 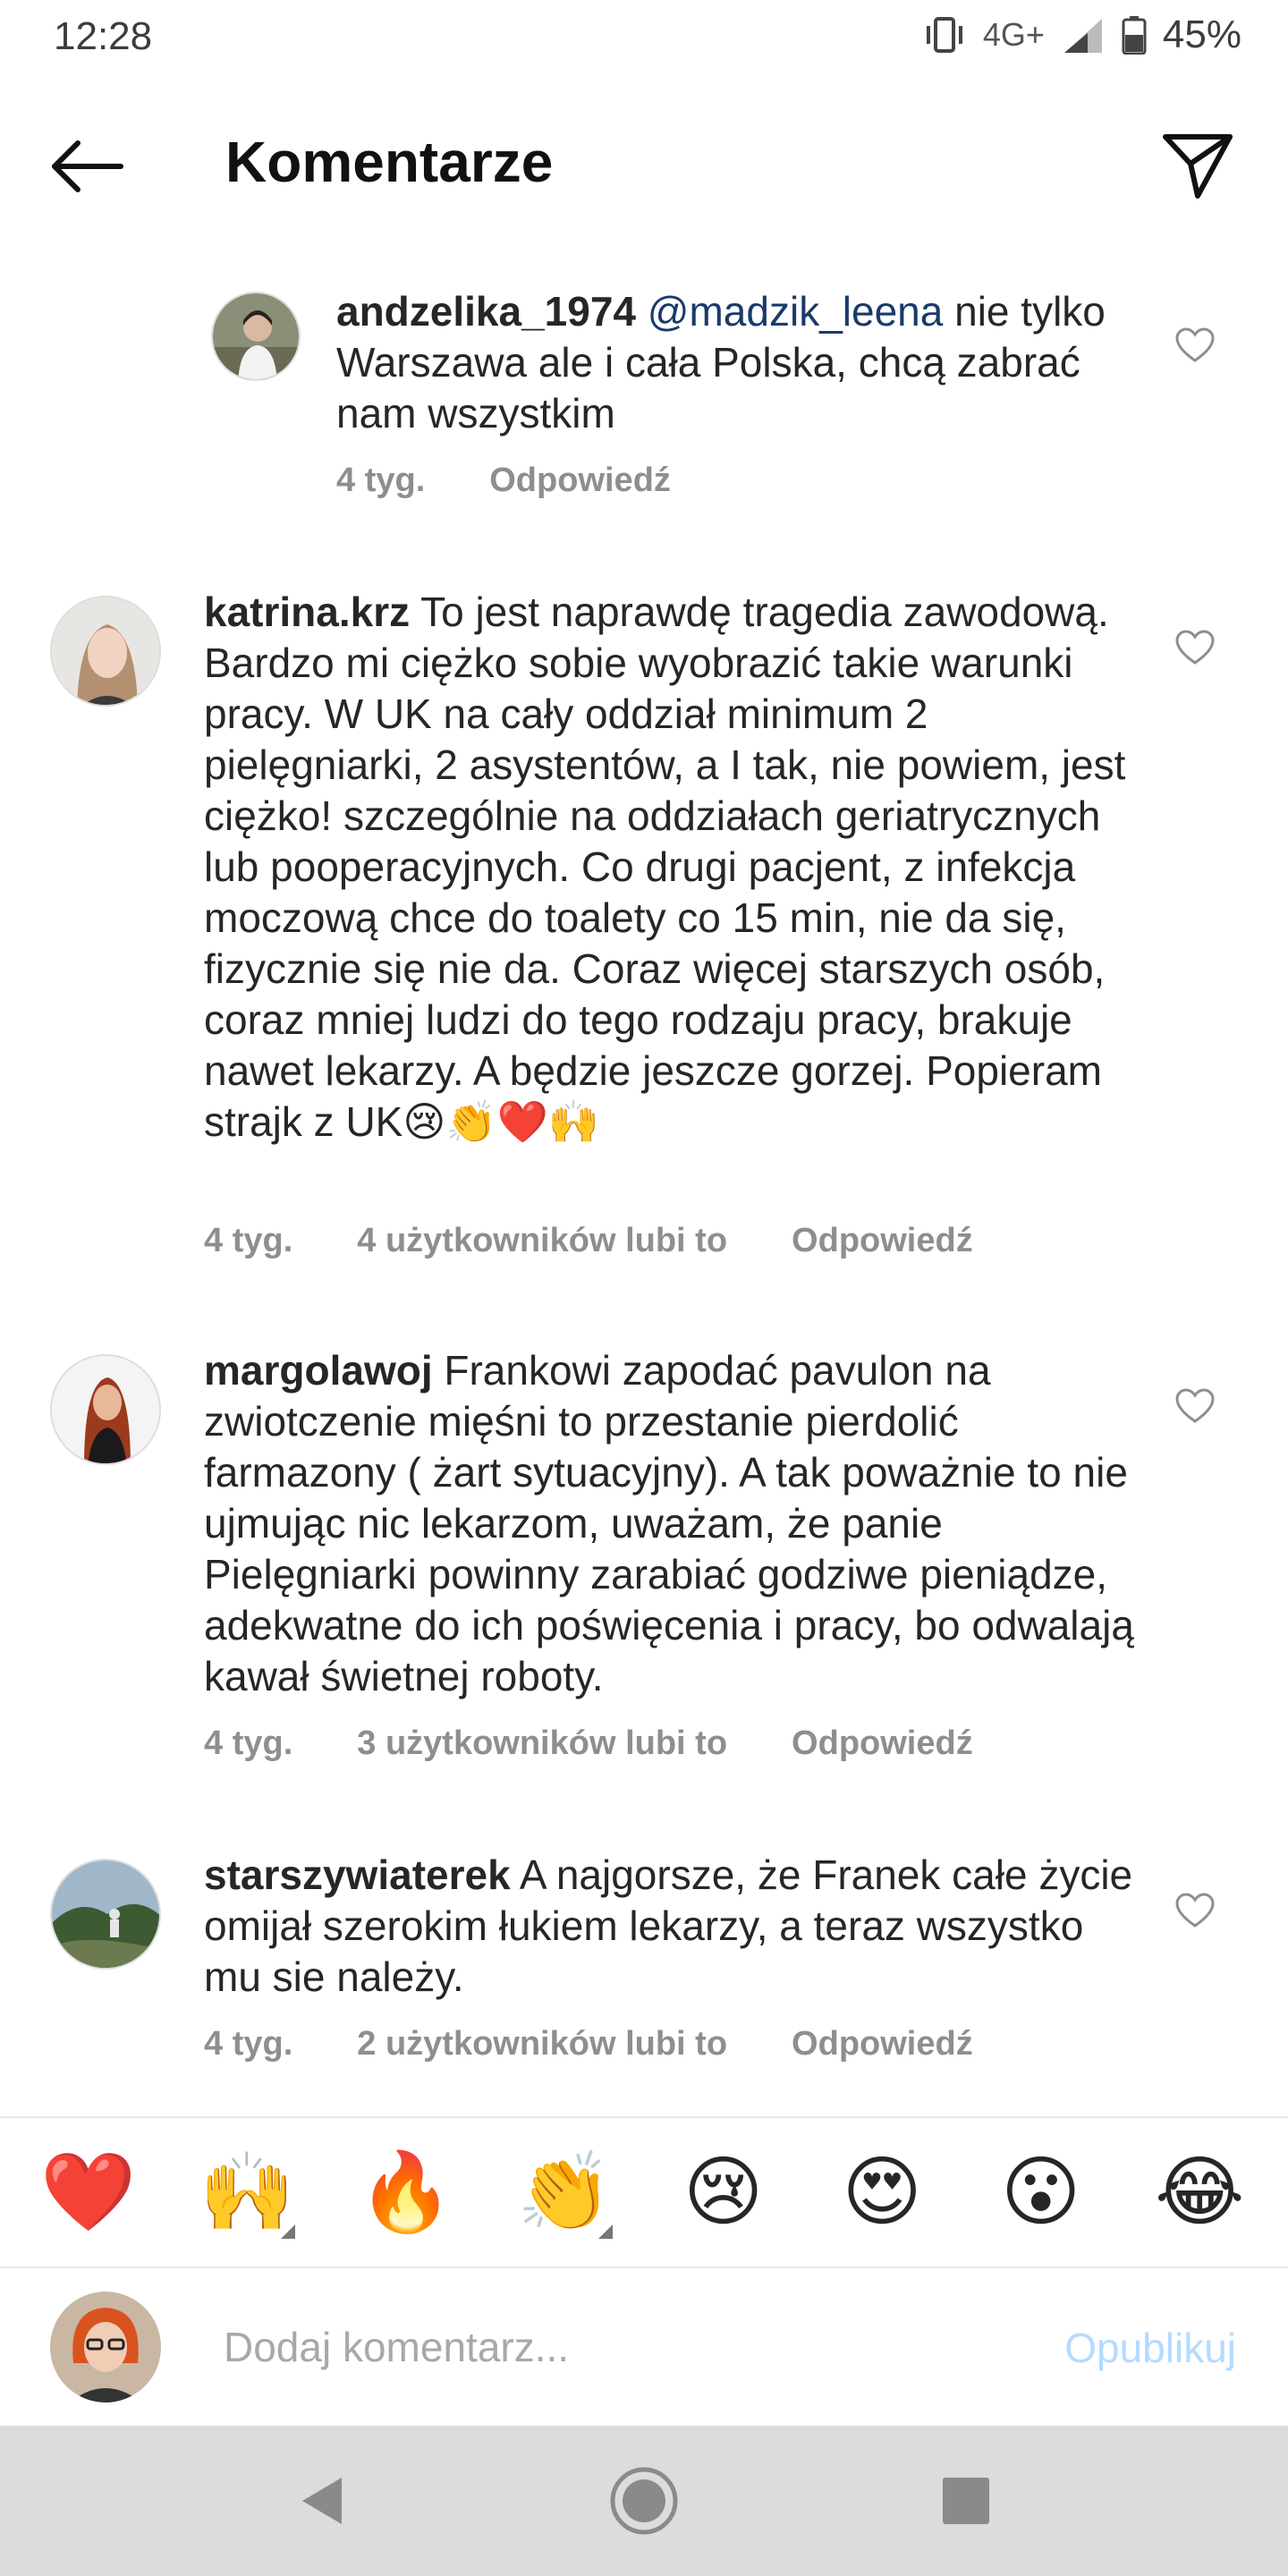 I want to click on arrow-left-icon, so click(x=87, y=166).